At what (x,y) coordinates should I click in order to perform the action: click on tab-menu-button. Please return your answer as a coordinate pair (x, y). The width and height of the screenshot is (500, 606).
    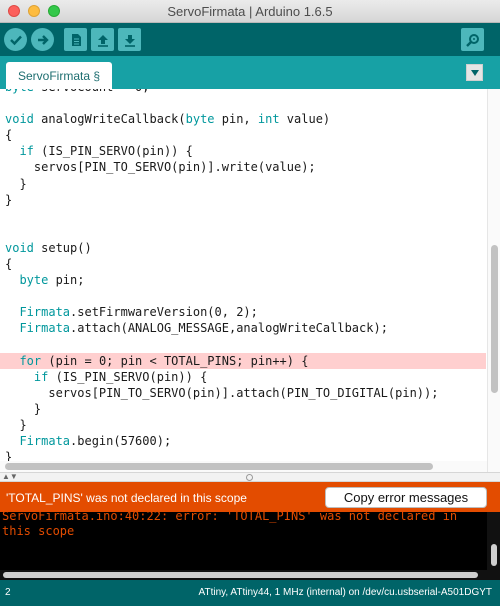
    Looking at the image, I should click on (474, 72).